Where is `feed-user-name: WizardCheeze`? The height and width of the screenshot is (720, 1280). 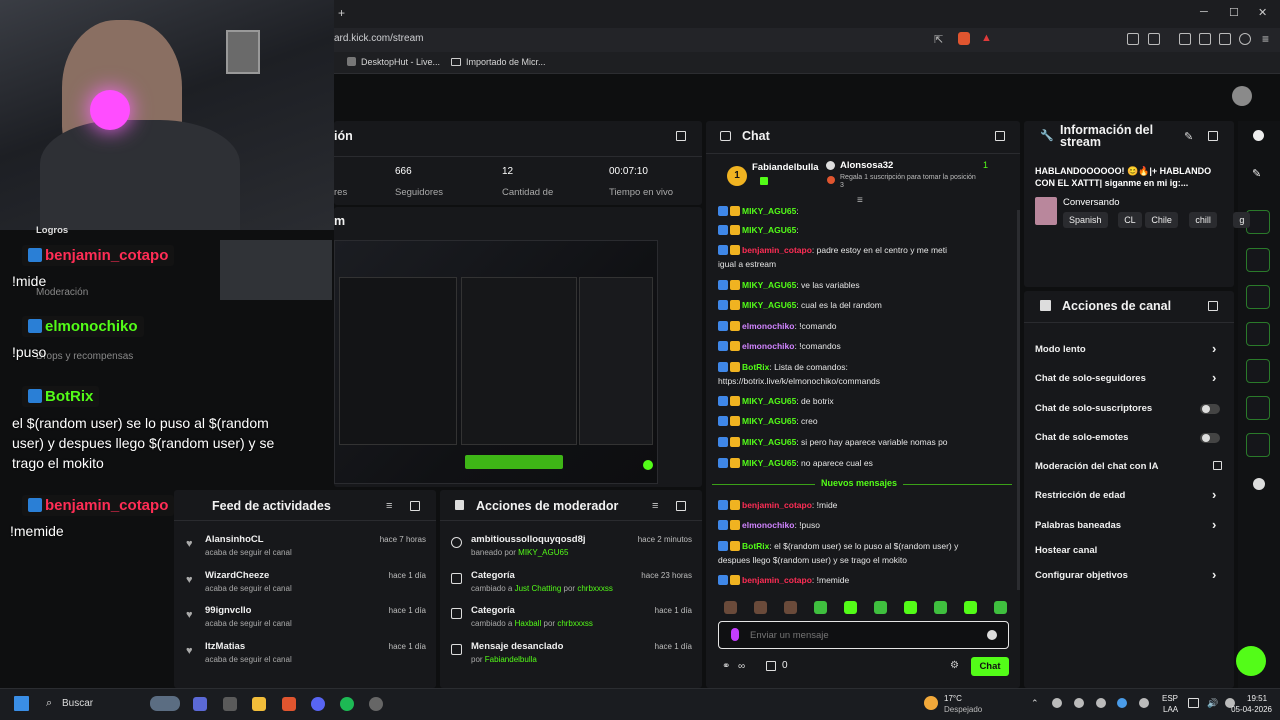
feed-user-name: WizardCheeze is located at coordinates (237, 575).